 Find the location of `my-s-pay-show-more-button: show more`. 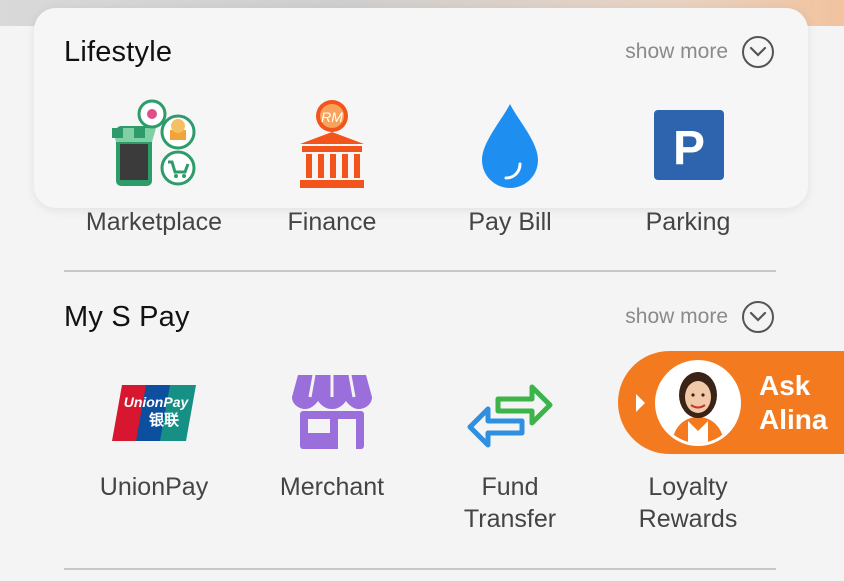

my-s-pay-show-more-button: show more is located at coordinates (699, 317).